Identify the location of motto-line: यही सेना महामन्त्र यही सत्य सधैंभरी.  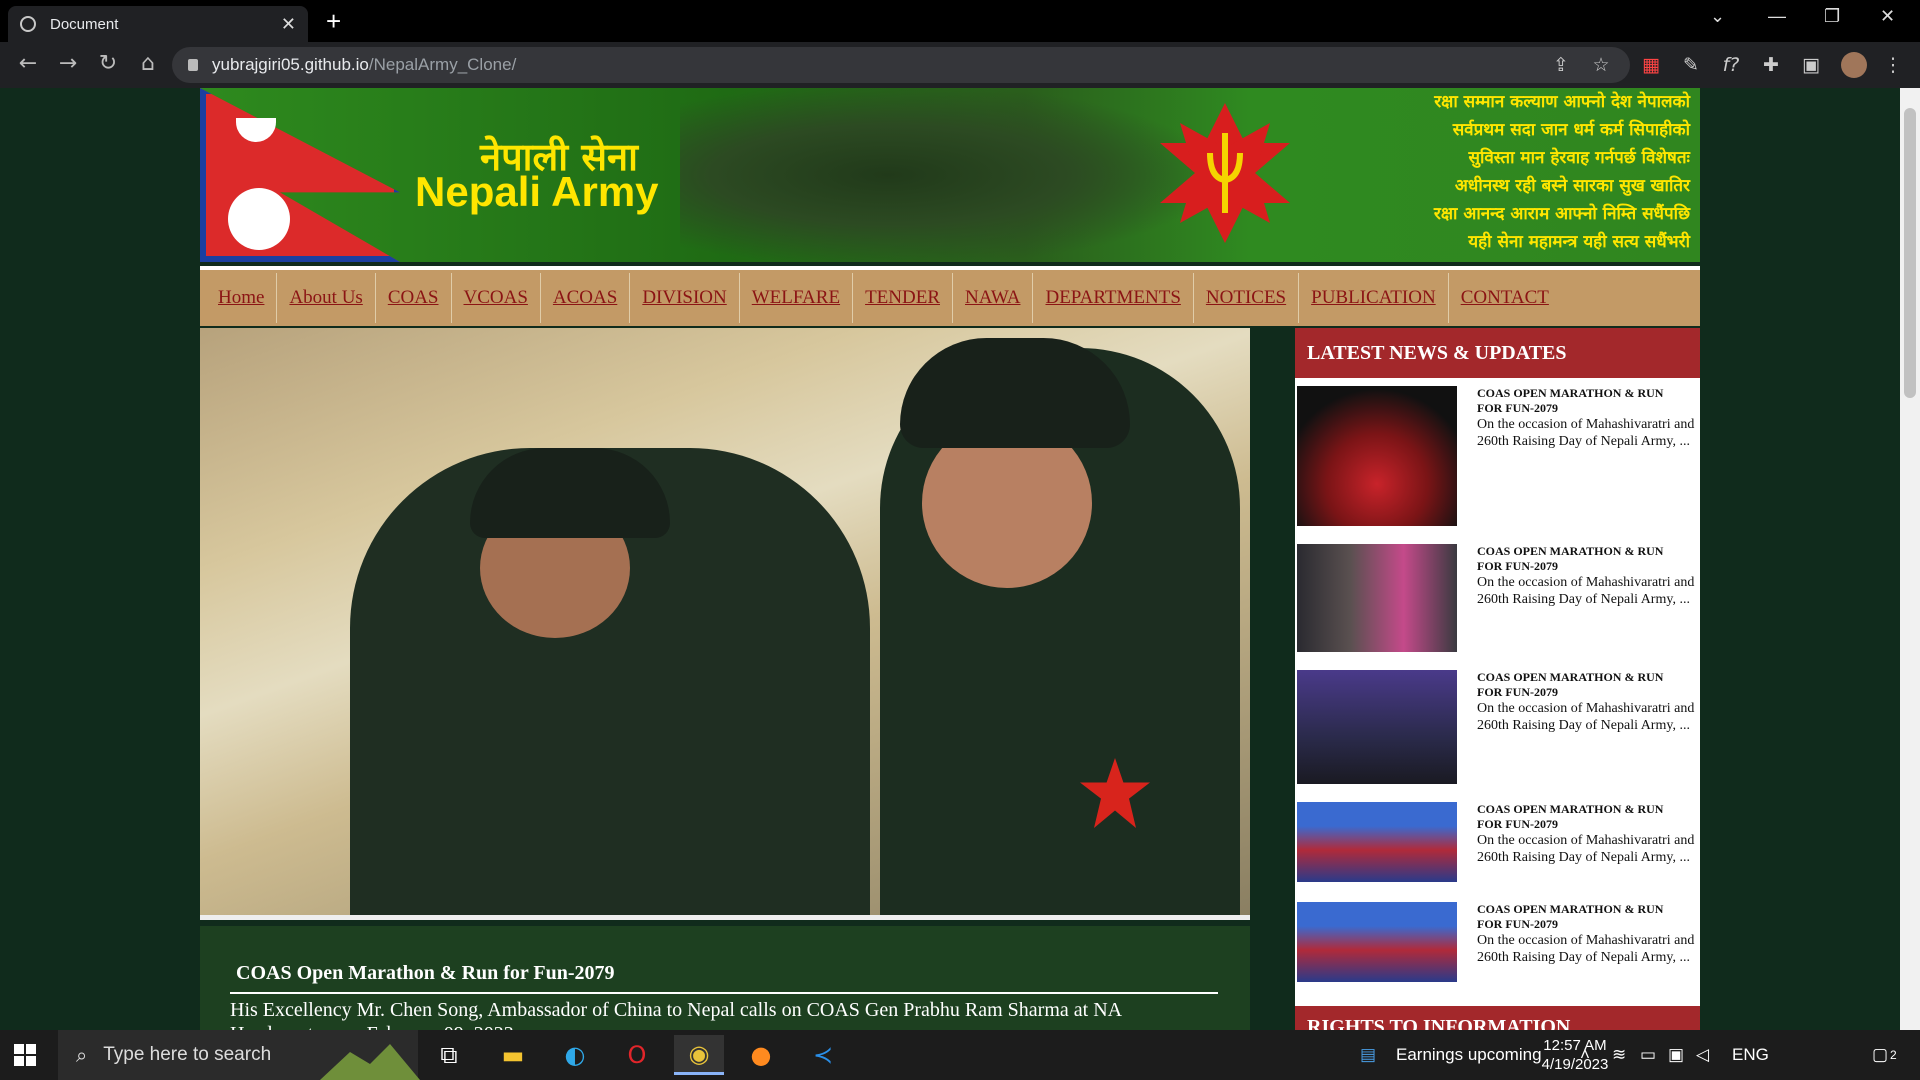
(1579, 242).